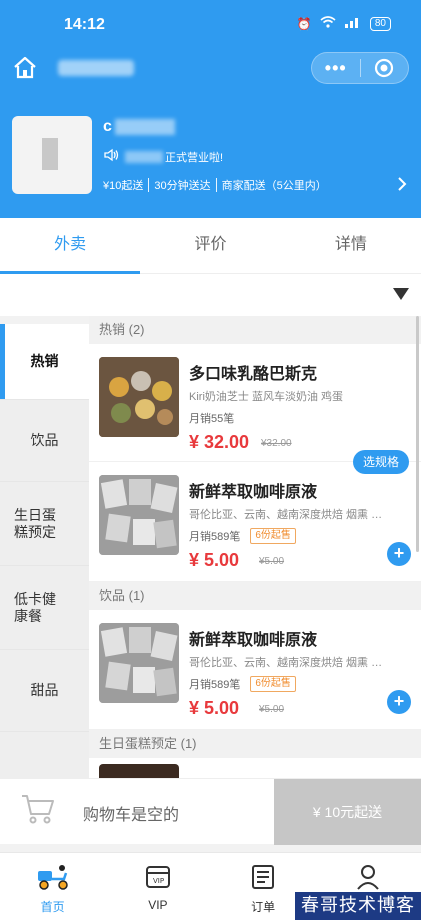 The height and width of the screenshot is (920, 421). I want to click on category-sidebar: 热销 饮品 生日蛋糕预定 低卡健康餐 甜品, so click(44, 551).